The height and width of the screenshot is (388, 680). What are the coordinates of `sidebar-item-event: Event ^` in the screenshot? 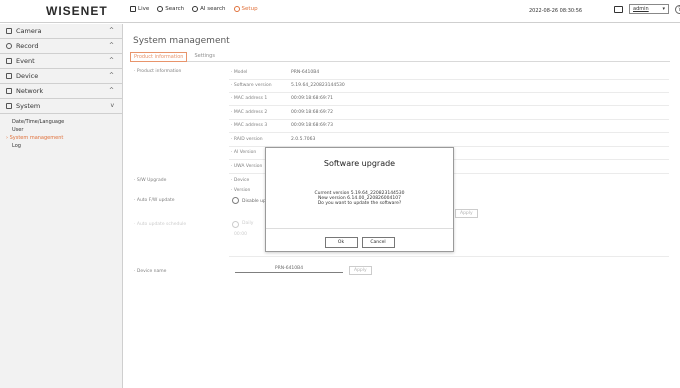 It's located at (61, 61).